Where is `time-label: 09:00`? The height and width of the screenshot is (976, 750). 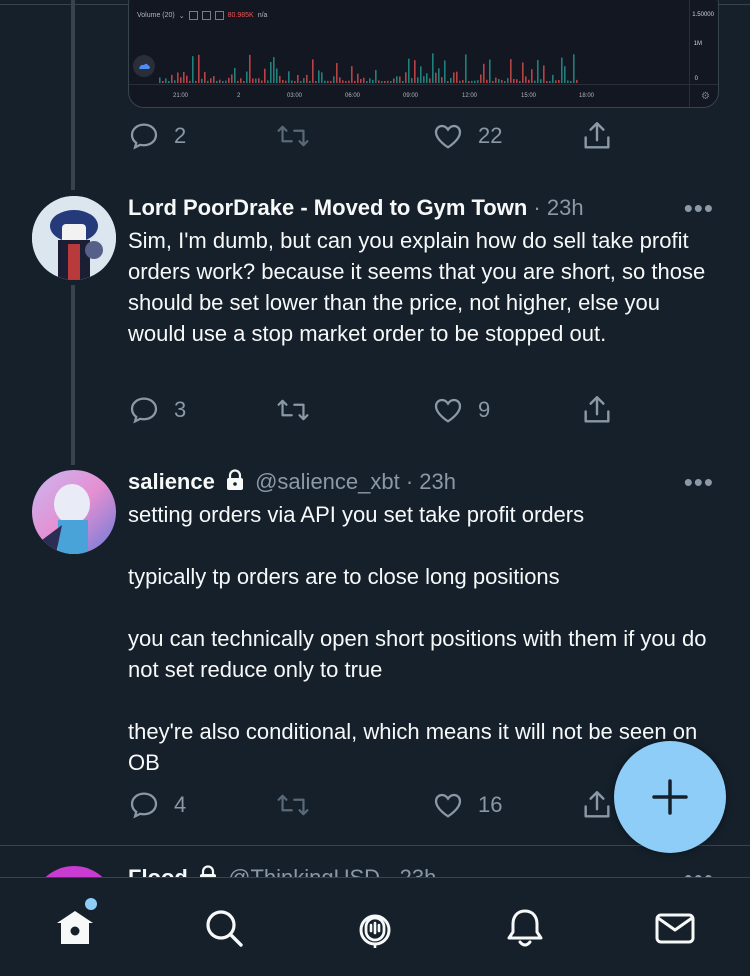
time-label: 09:00 is located at coordinates (411, 96).